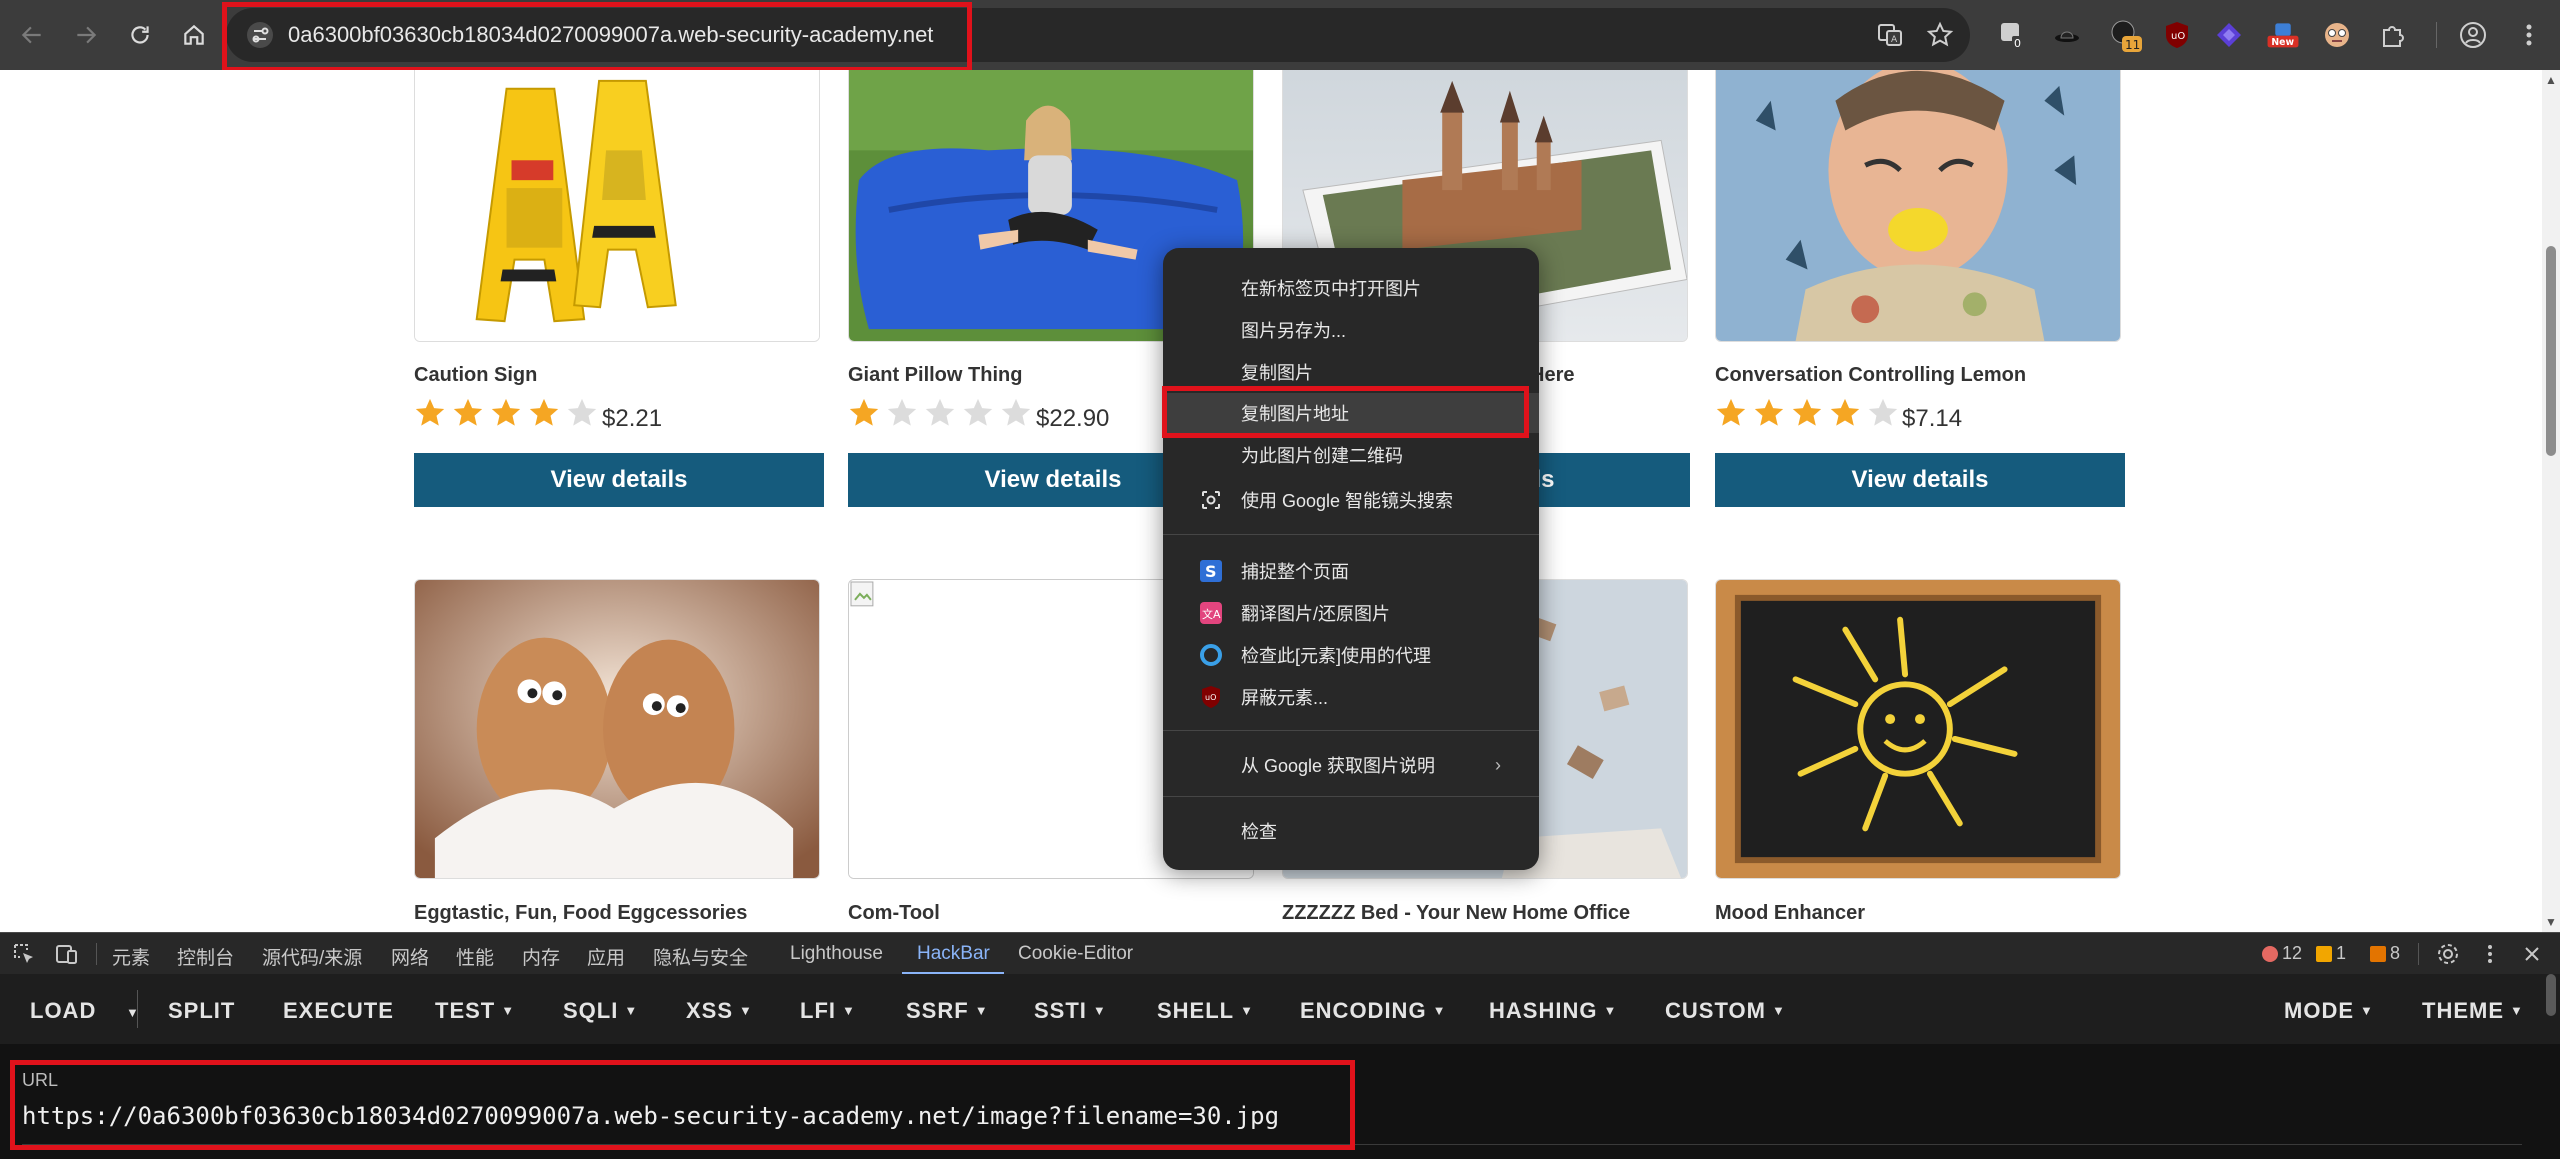 The image size is (2560, 1159). What do you see at coordinates (2551, 501) in the screenshot?
I see `page-scrollbar: ▲ ▼` at bounding box center [2551, 501].